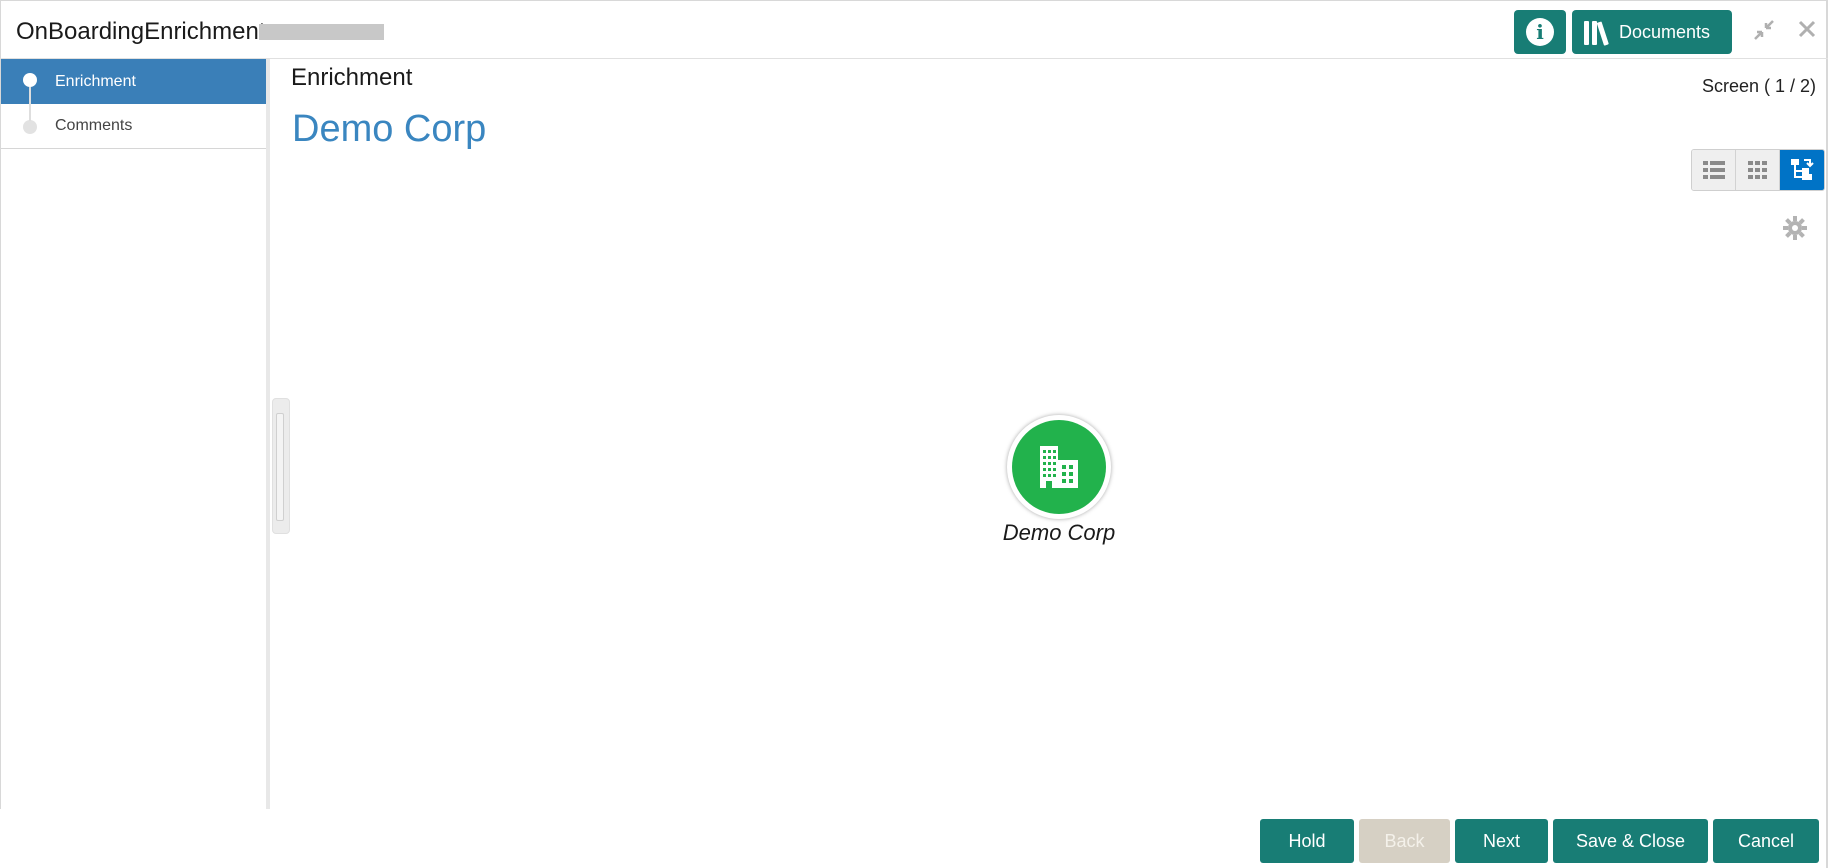  What do you see at coordinates (1059, 532) in the screenshot?
I see `entity-node-label: Demo Corp` at bounding box center [1059, 532].